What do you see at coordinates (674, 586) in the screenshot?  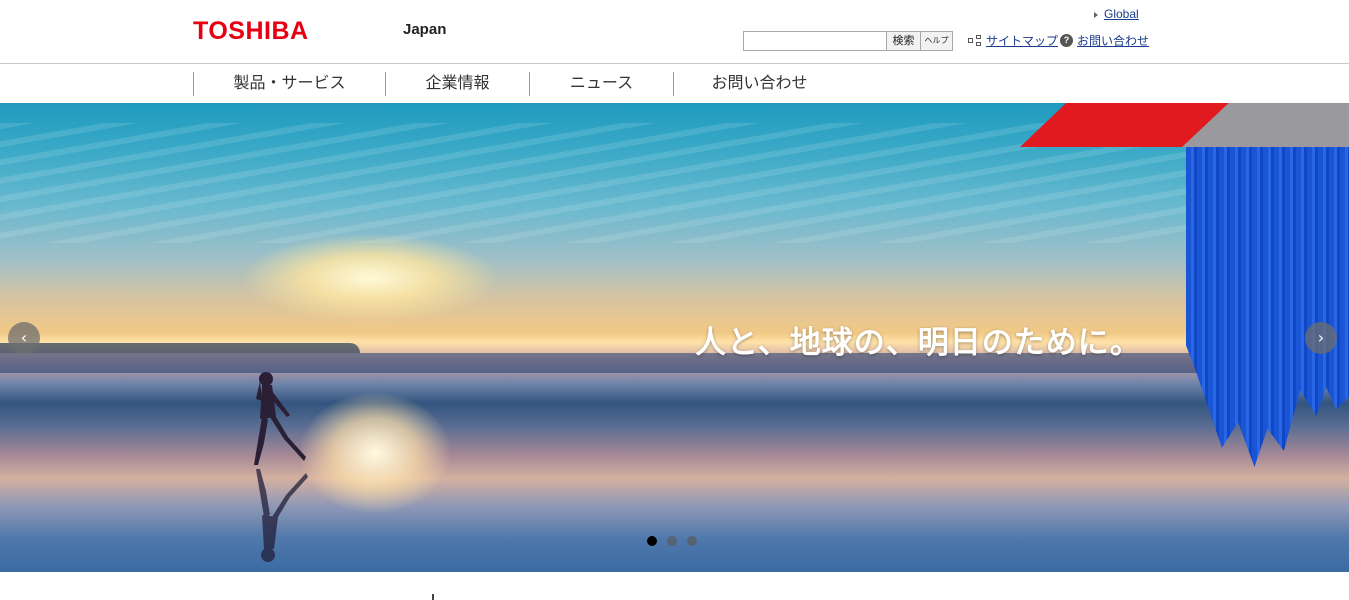 I see `content-area` at bounding box center [674, 586].